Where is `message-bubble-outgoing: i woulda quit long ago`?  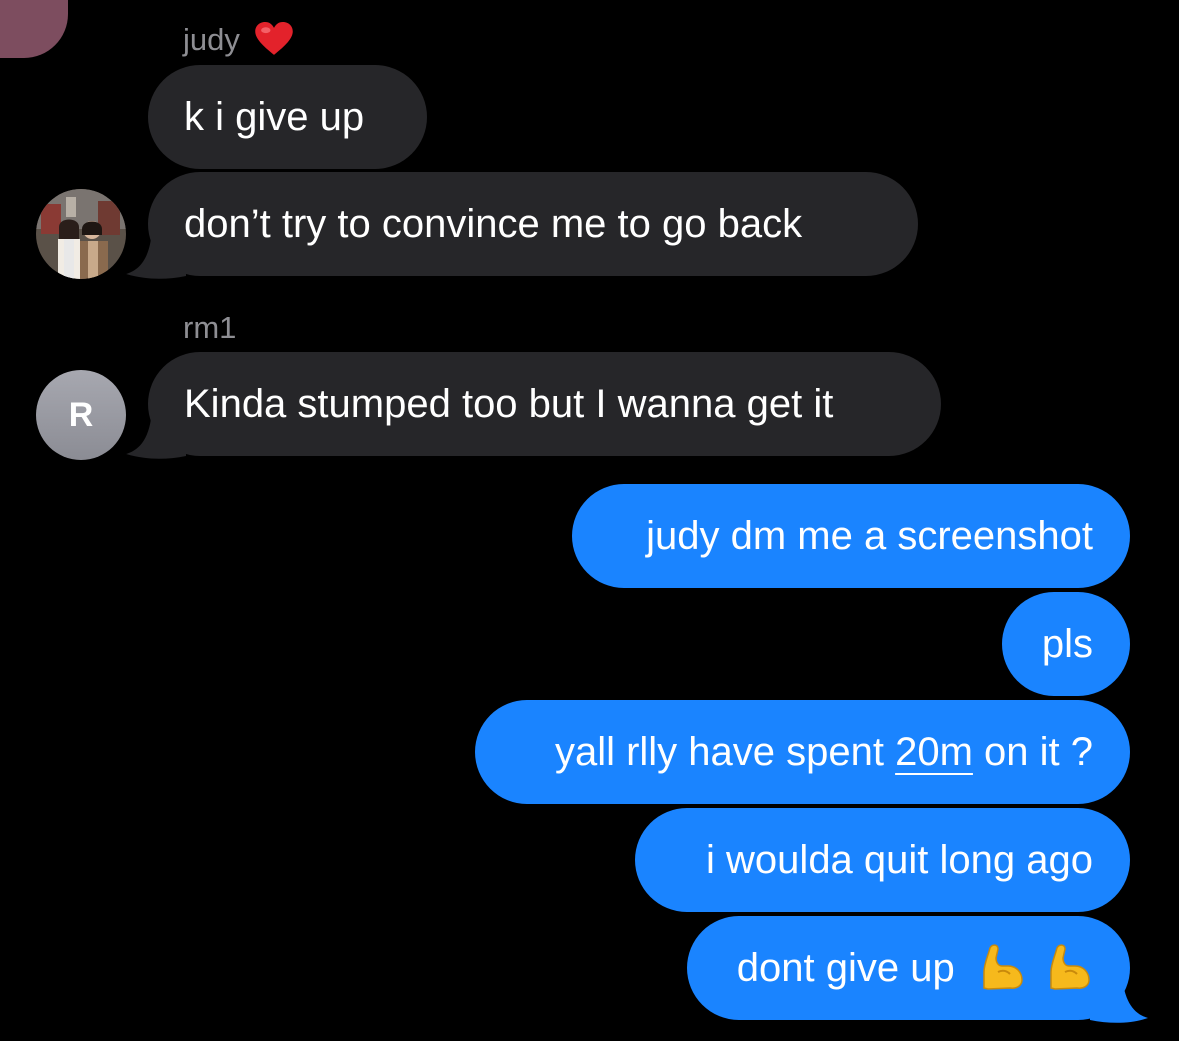
message-bubble-outgoing: i woulda quit long ago is located at coordinates (882, 860).